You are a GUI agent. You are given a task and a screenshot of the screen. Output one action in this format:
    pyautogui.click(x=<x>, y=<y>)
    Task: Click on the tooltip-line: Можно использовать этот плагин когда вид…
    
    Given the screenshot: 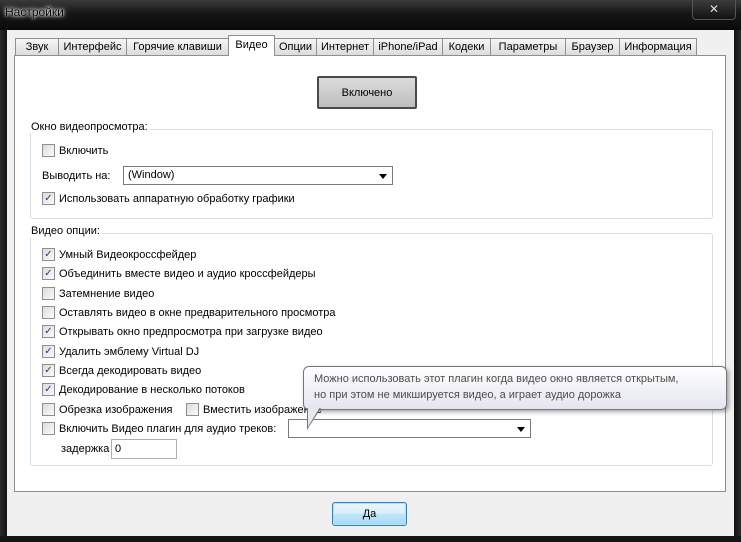 What is the action you would take?
    pyautogui.click(x=496, y=379)
    